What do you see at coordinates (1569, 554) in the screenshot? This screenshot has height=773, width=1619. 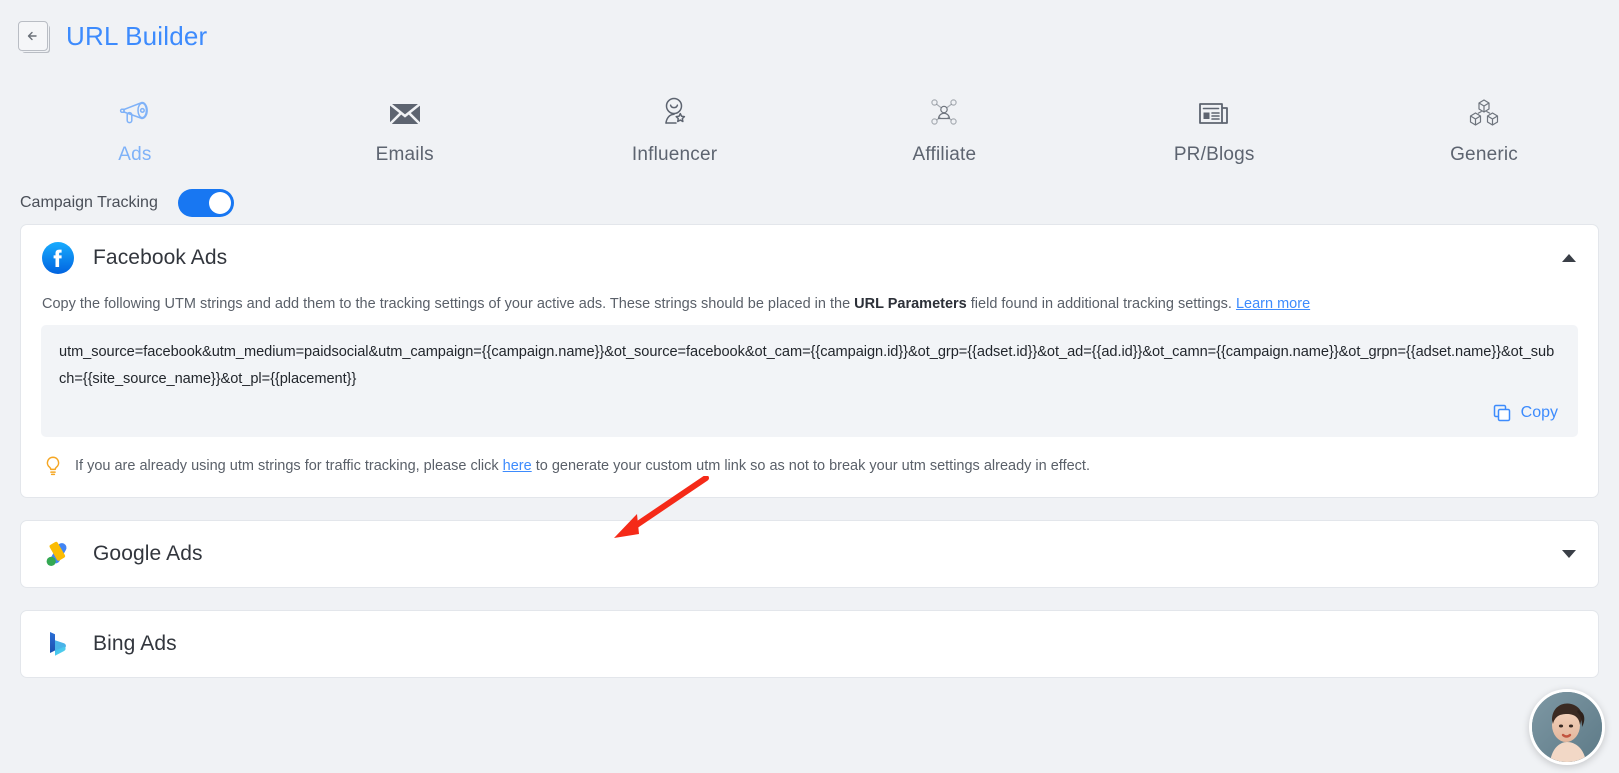 I see `chevron-down-icon` at bounding box center [1569, 554].